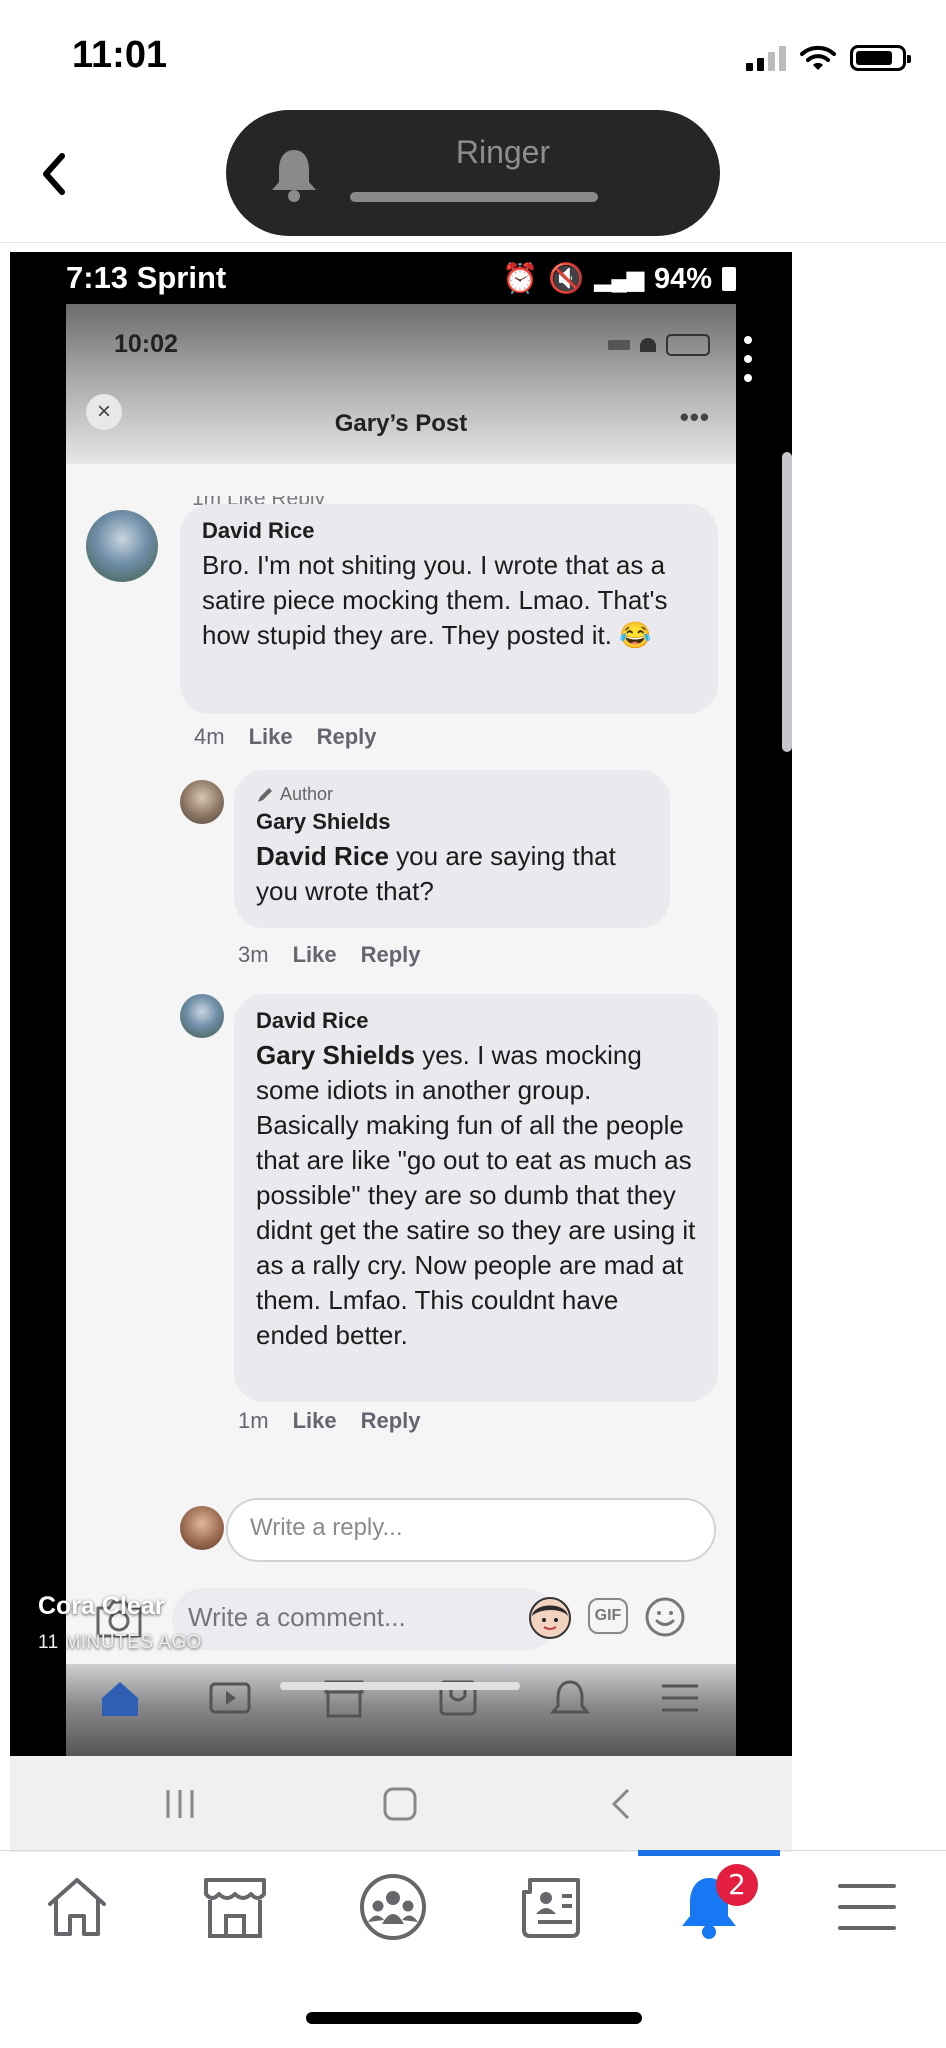  What do you see at coordinates (695, 417) in the screenshot?
I see `more-options-button: •••` at bounding box center [695, 417].